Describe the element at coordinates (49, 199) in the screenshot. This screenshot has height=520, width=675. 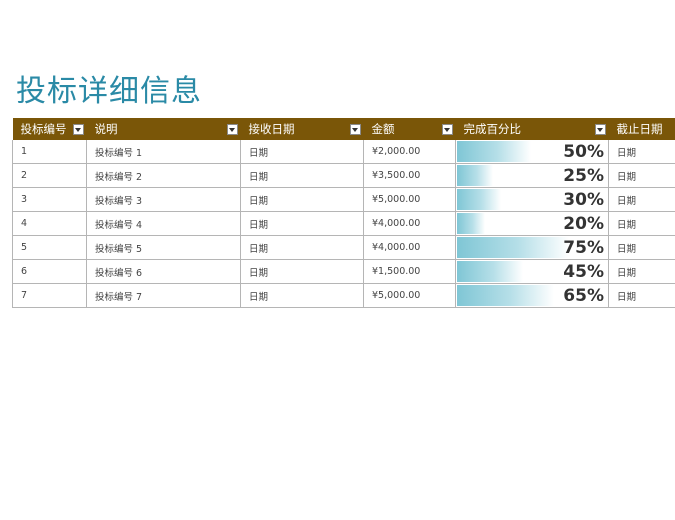
I see `cell-bid-id: 3` at that location.